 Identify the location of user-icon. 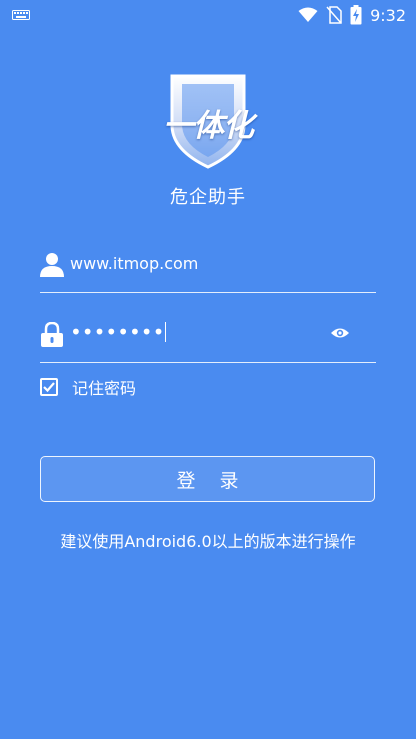
(52, 265).